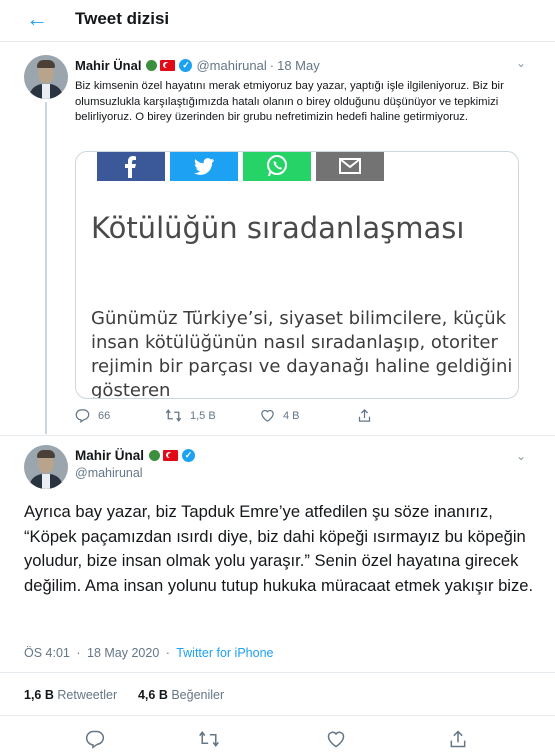 The height and width of the screenshot is (756, 555). I want to click on like-button: 4 B, so click(280, 415).